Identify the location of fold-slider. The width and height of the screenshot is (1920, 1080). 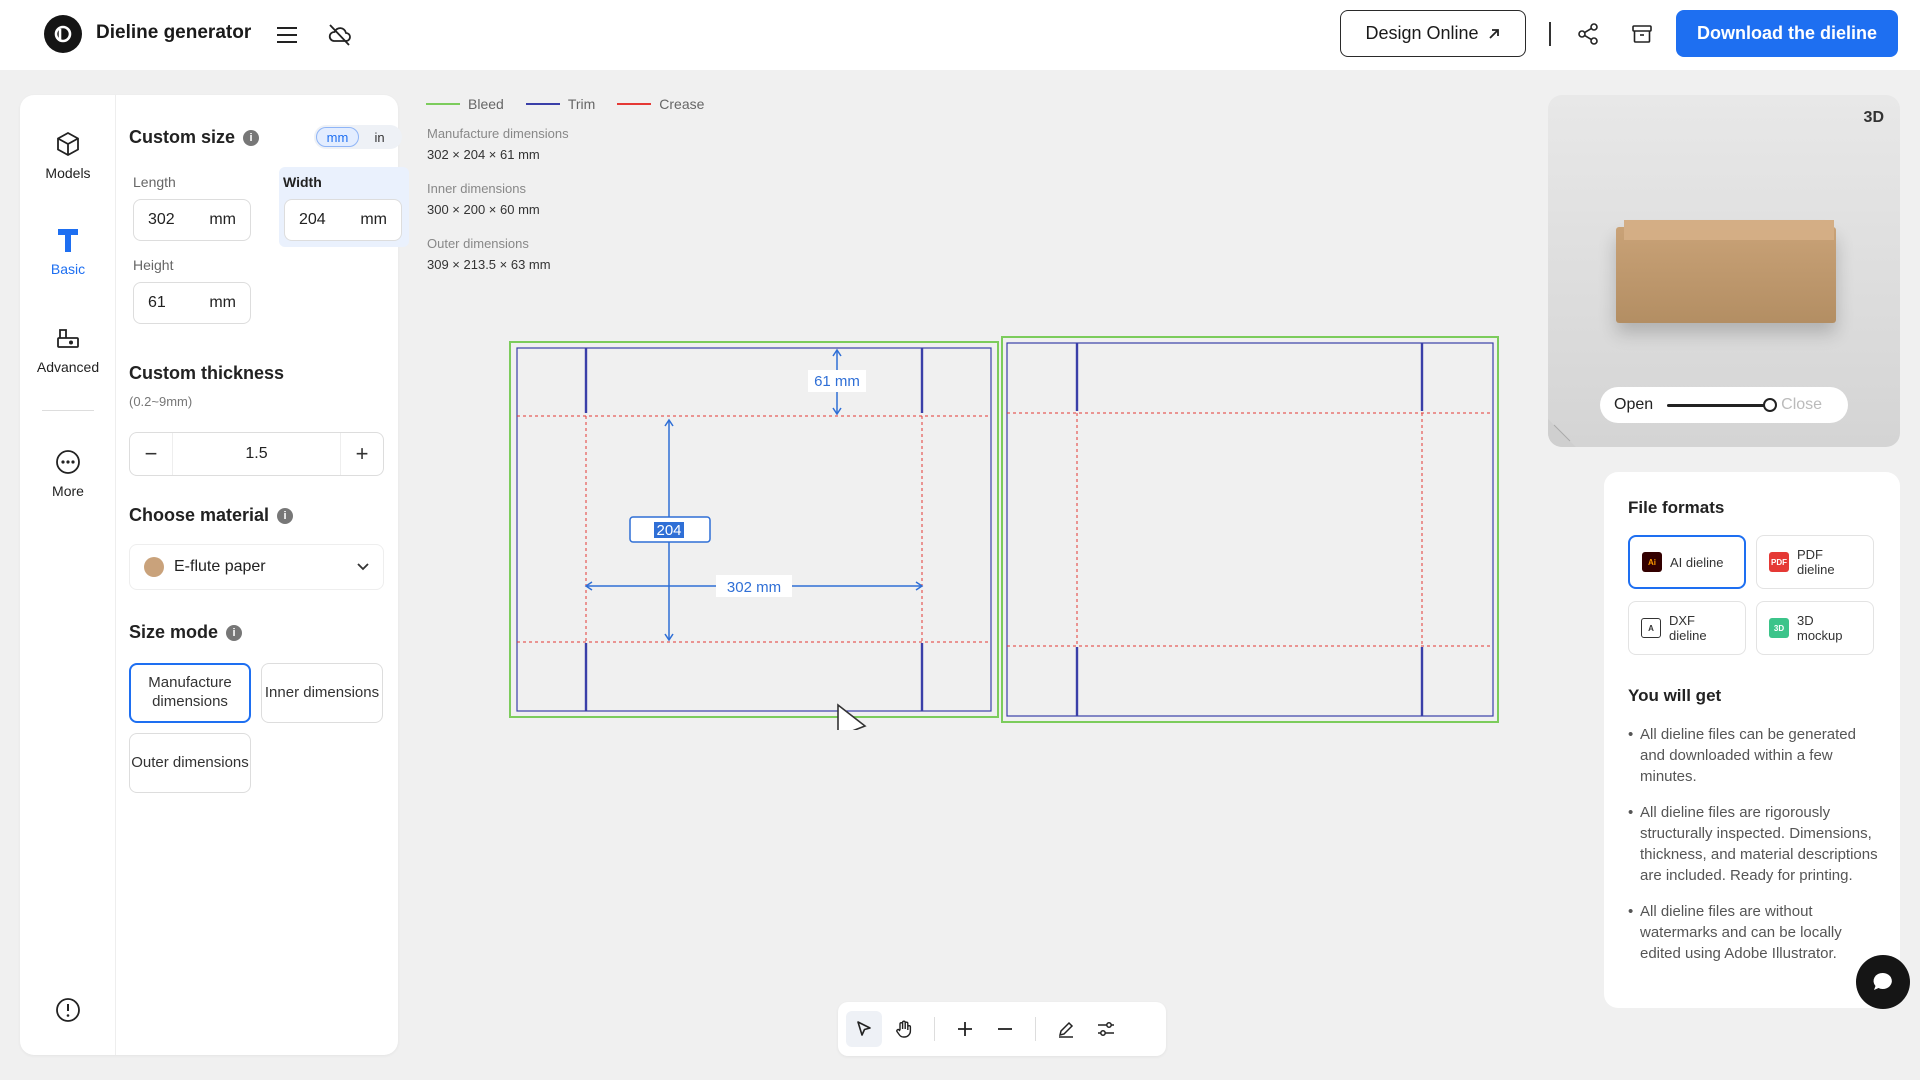
(1722, 404).